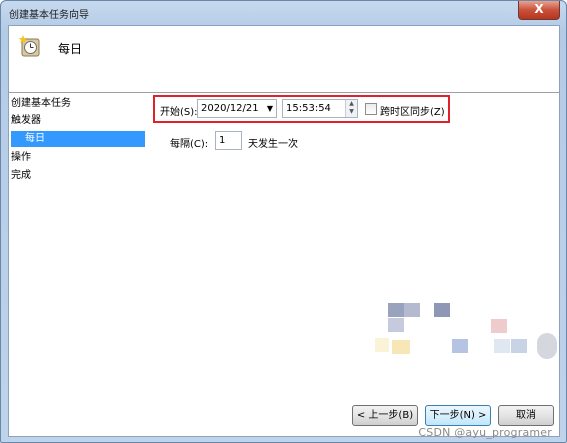  Describe the element at coordinates (385, 415) in the screenshot. I see `back-button: < 上一步(B)` at that location.